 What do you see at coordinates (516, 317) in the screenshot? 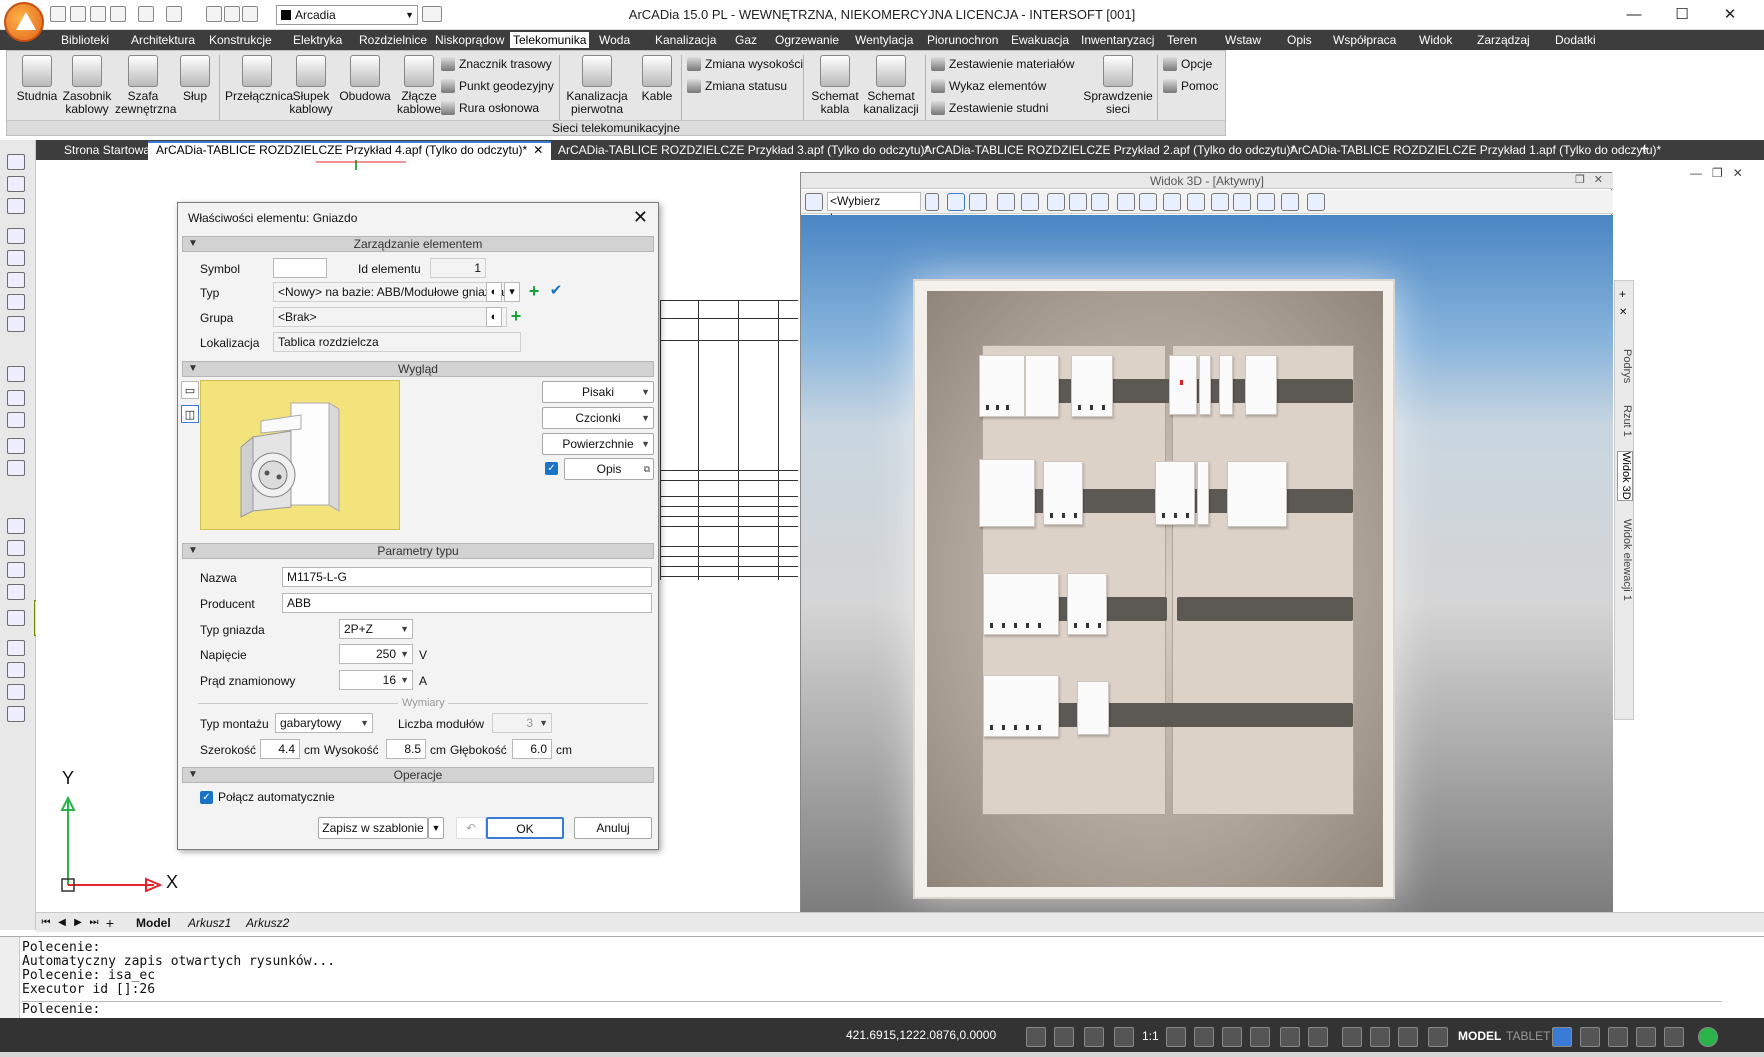
I see `add-group-button: +` at bounding box center [516, 317].